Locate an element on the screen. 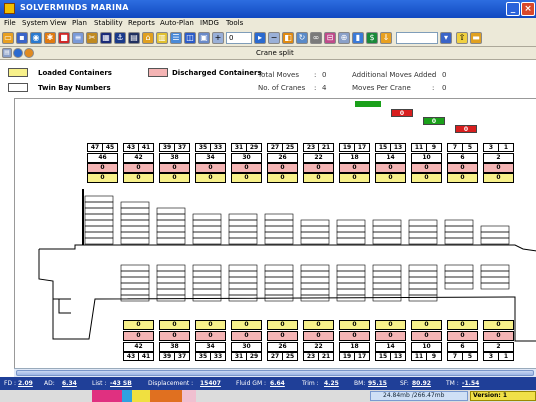 The image size is (536, 402). view-combo is located at coordinates (417, 38).